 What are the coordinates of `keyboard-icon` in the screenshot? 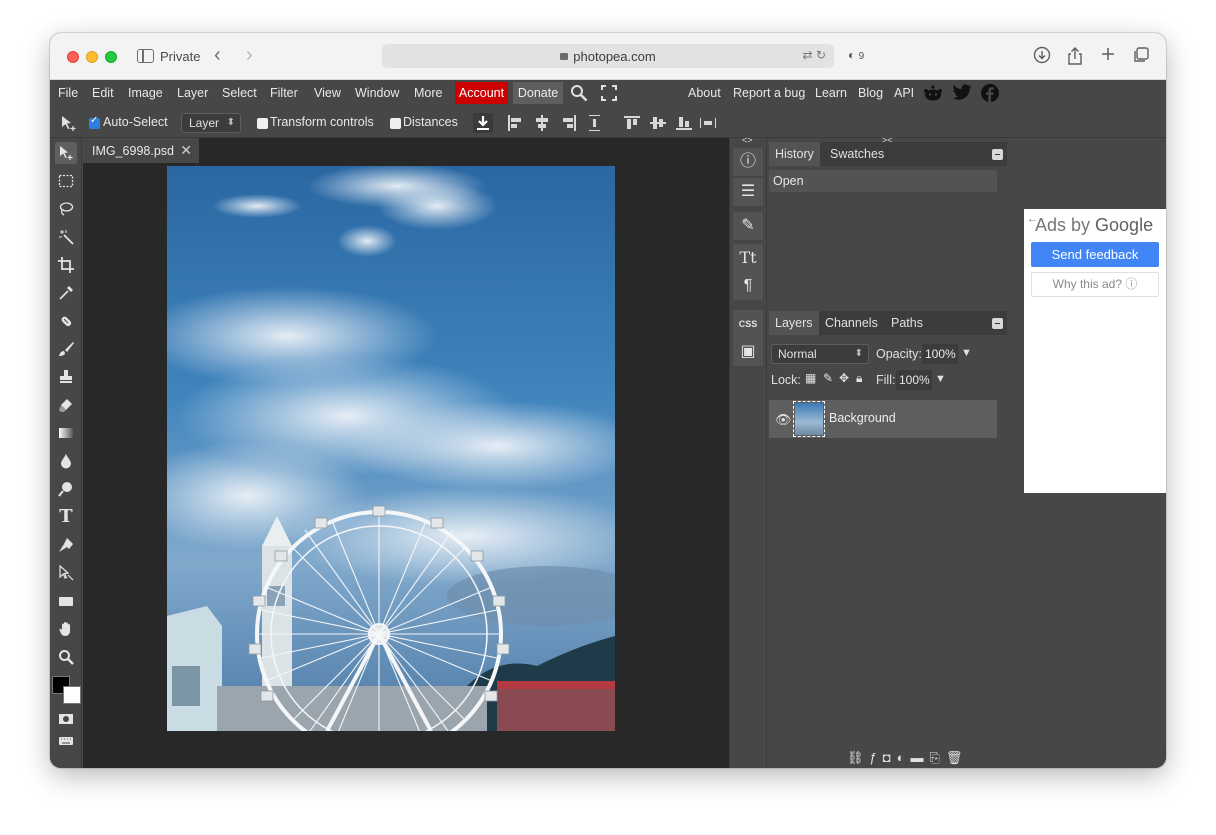 It's located at (66, 741).